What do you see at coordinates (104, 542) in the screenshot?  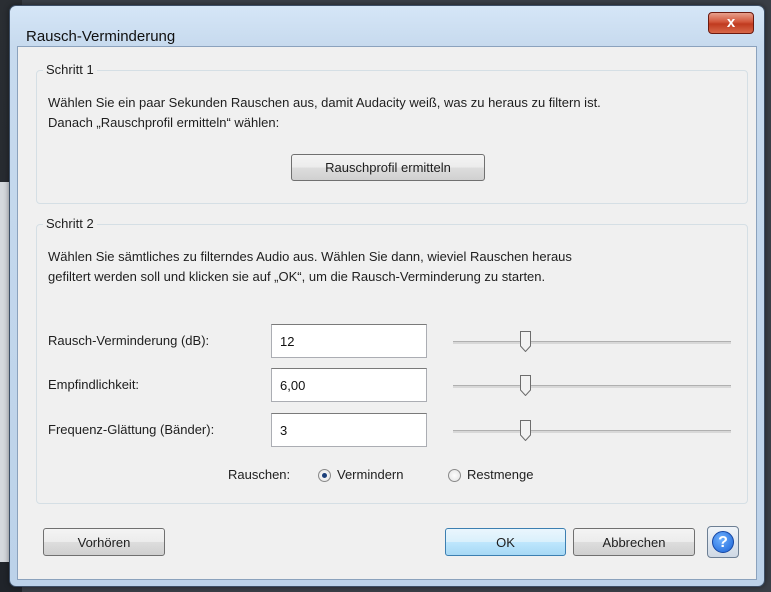 I see `preview-button: Vorhören` at bounding box center [104, 542].